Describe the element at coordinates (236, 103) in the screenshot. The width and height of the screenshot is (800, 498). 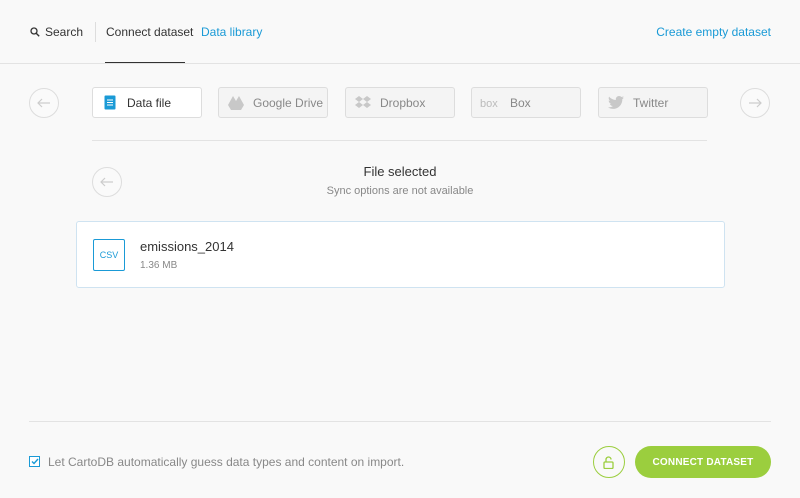
I see `google-drive-icon` at that location.